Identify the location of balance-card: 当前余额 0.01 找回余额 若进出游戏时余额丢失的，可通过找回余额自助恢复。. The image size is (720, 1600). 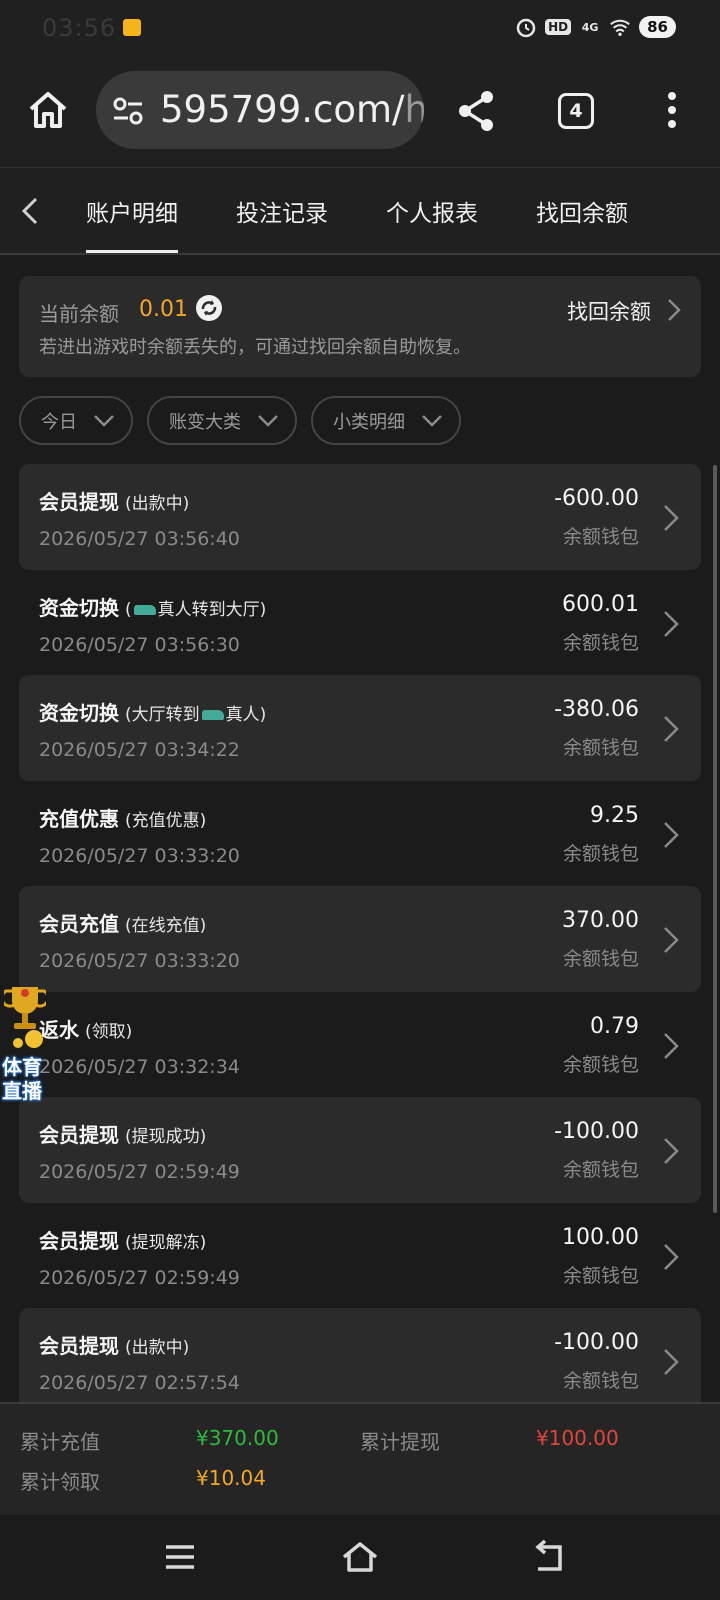
(360, 326).